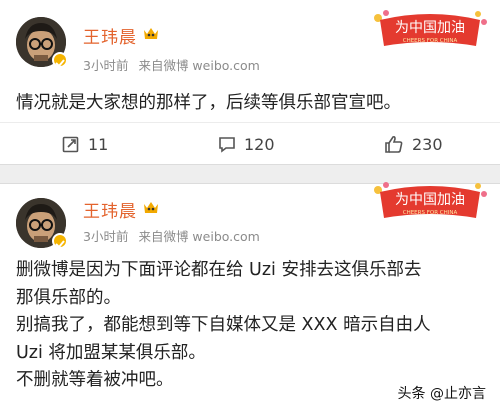 The height and width of the screenshot is (409, 500). Describe the element at coordinates (70, 144) in the screenshot. I see `repost-icon` at that location.